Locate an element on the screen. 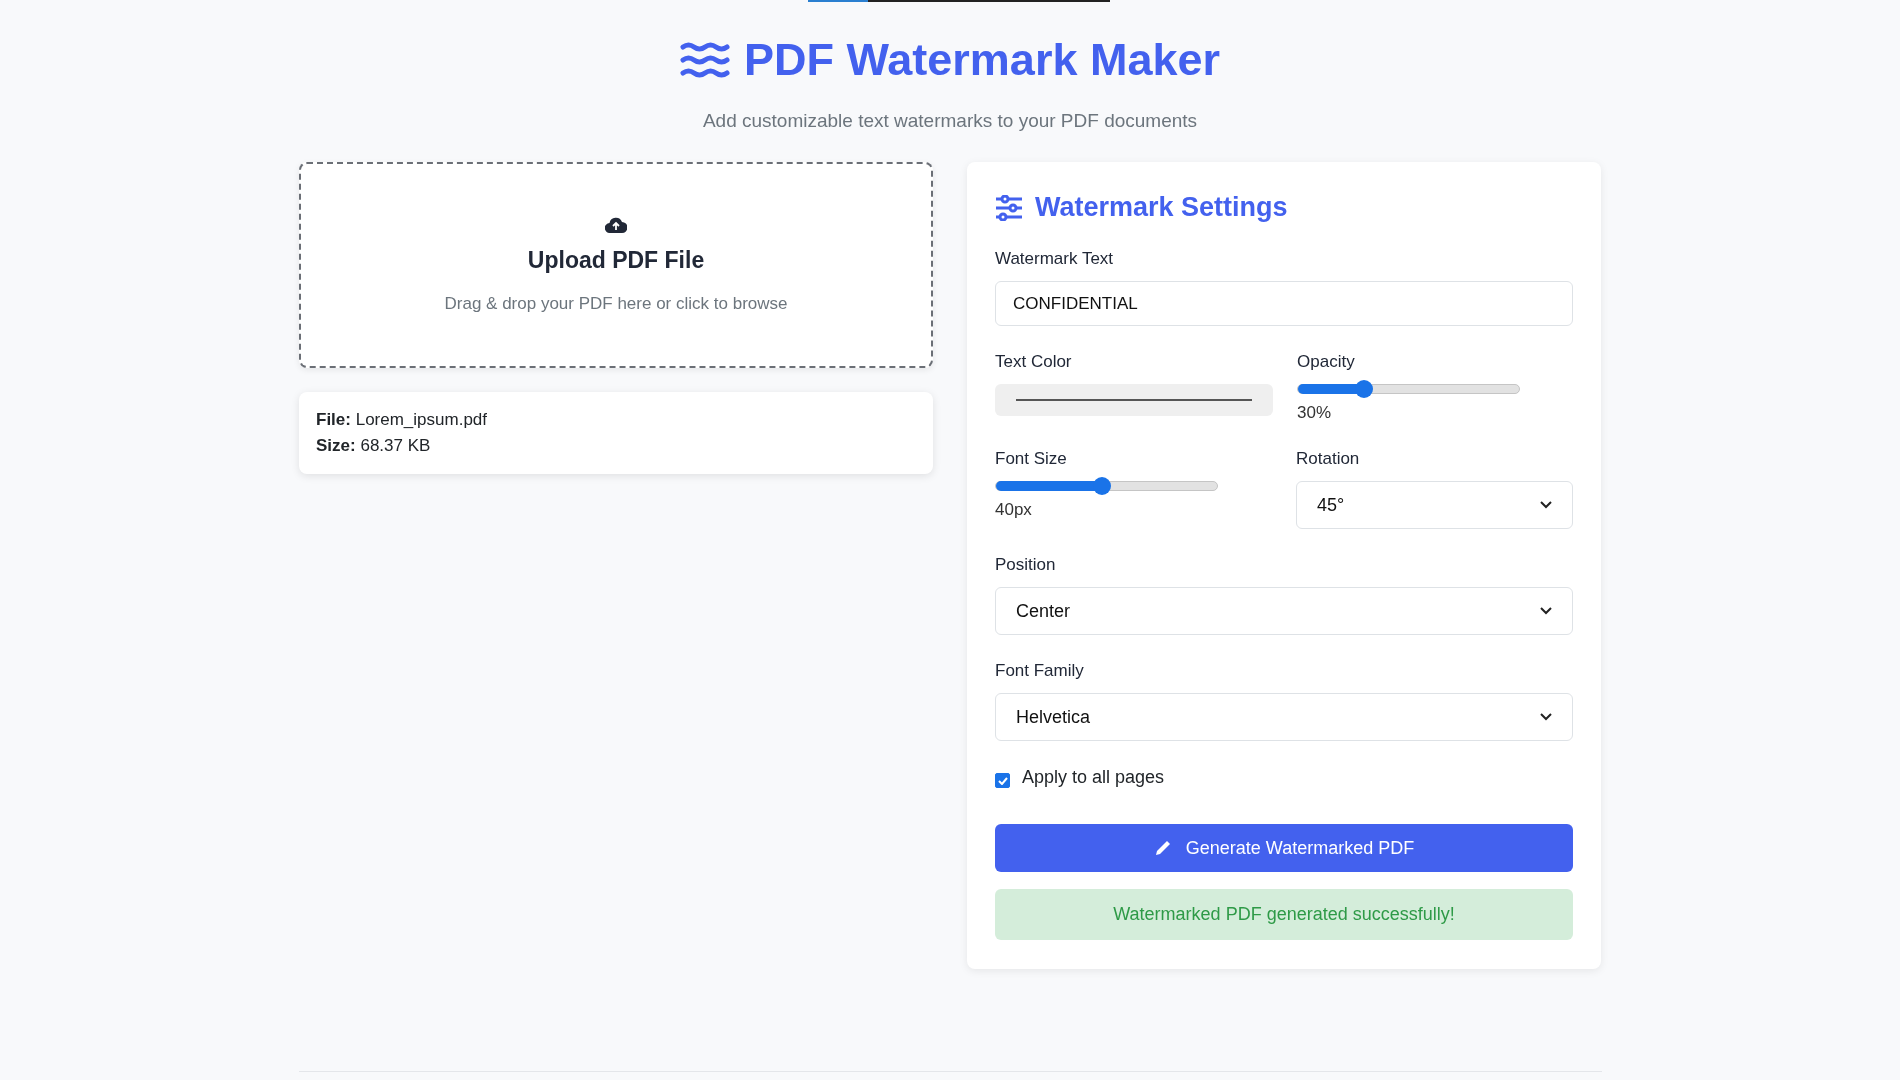 This screenshot has width=1900, height=1080. upload-hint: Drag & drop your PDF here or click to browse is located at coordinates (616, 303).